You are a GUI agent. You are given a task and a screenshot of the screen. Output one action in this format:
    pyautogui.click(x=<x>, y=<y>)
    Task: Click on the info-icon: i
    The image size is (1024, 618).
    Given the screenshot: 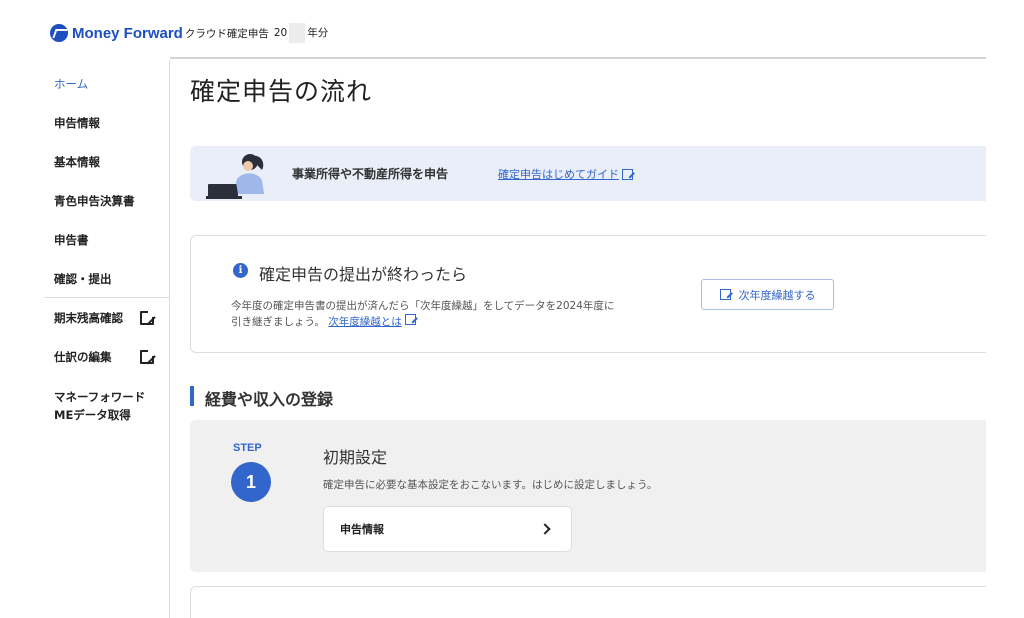 What is the action you would take?
    pyautogui.click(x=240, y=270)
    